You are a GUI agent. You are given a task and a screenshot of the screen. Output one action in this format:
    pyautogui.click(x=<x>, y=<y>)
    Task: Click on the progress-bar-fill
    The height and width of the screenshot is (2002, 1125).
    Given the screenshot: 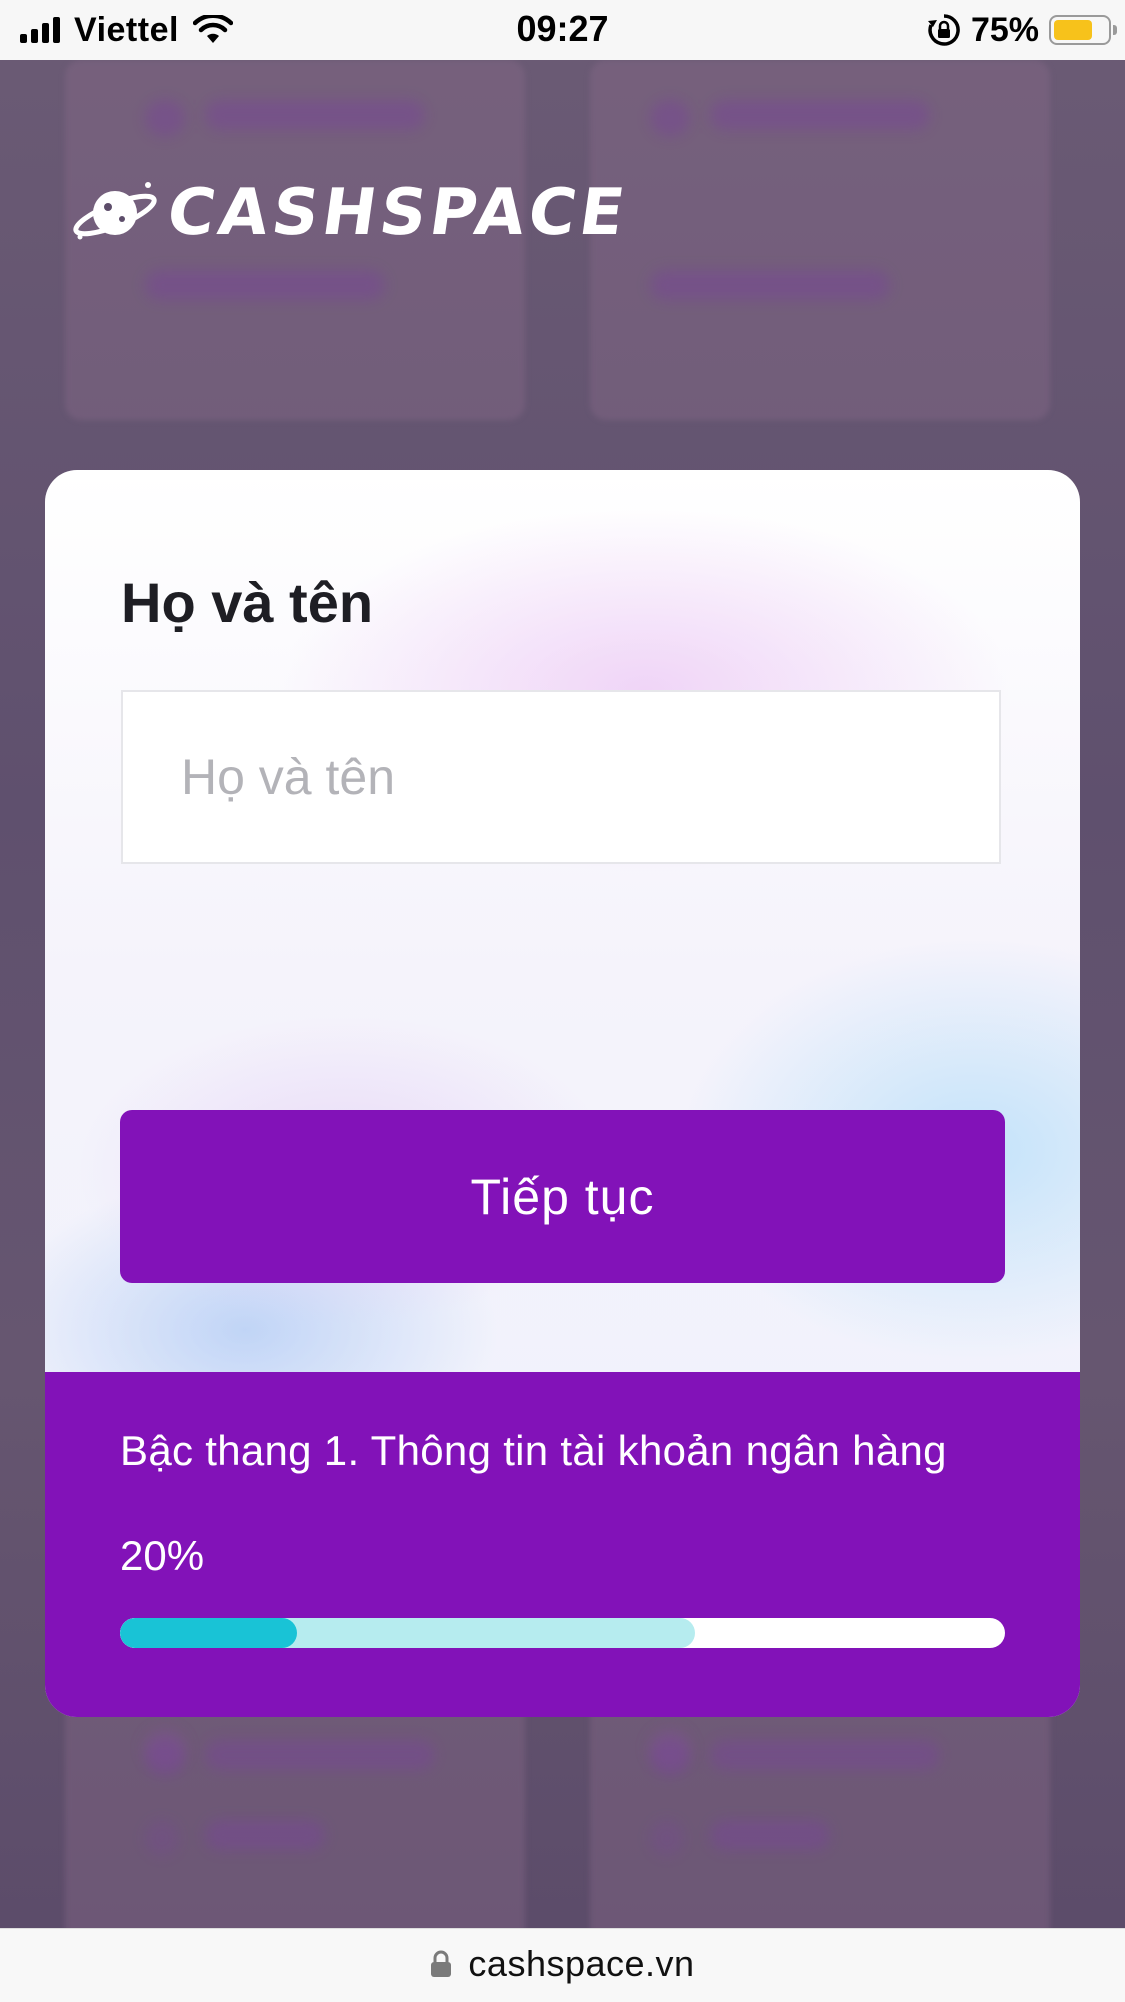 What is the action you would take?
    pyautogui.click(x=208, y=1633)
    